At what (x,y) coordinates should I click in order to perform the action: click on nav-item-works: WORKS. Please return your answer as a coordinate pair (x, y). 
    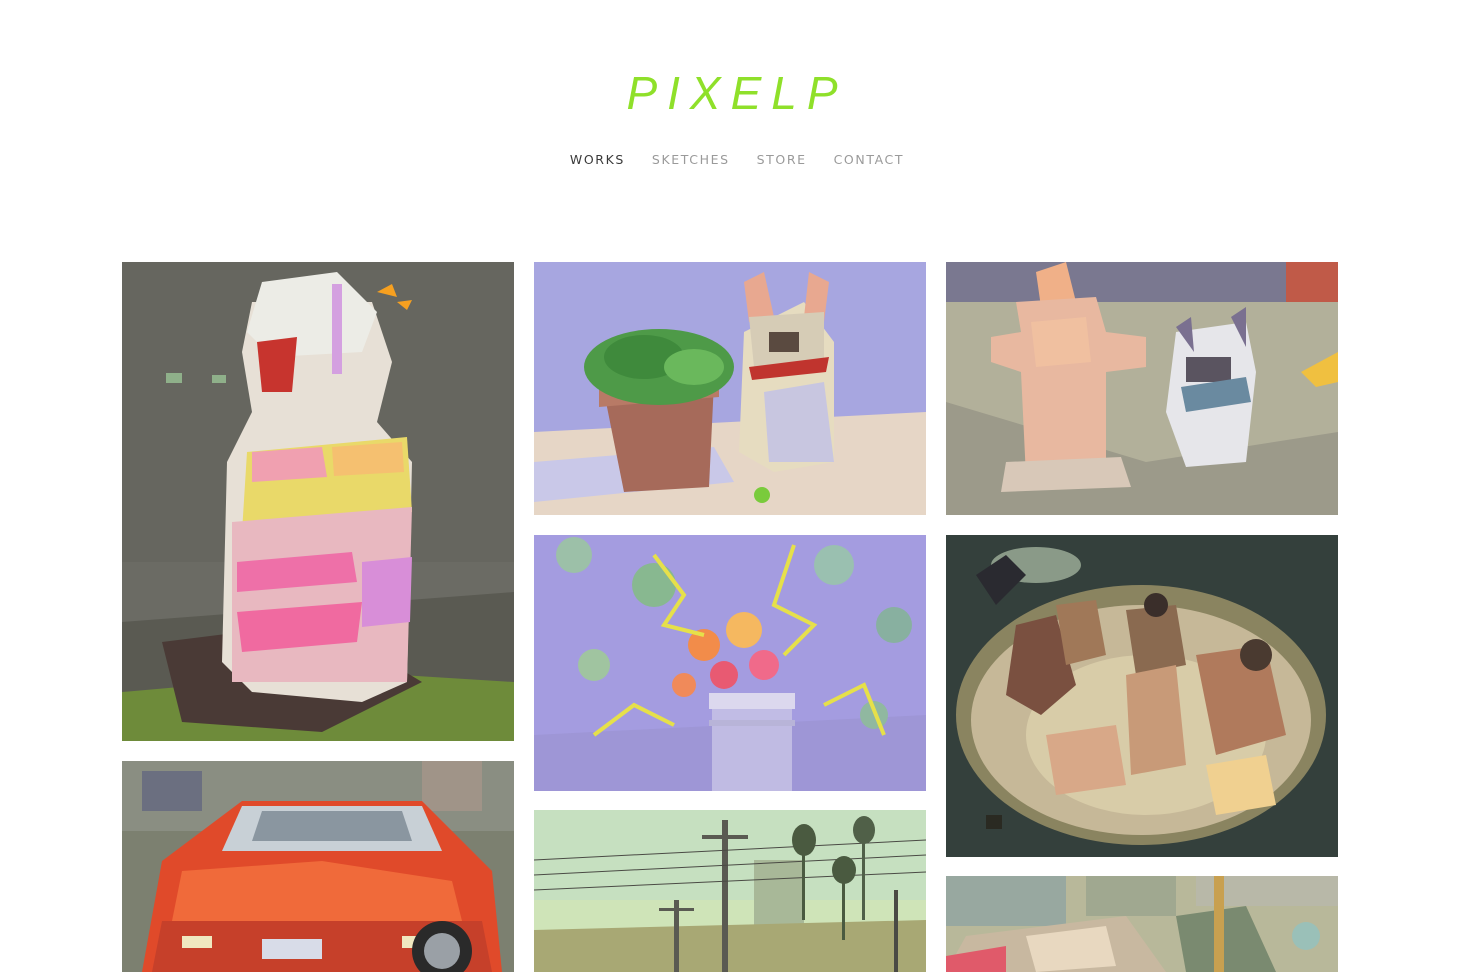
    Looking at the image, I should click on (597, 159).